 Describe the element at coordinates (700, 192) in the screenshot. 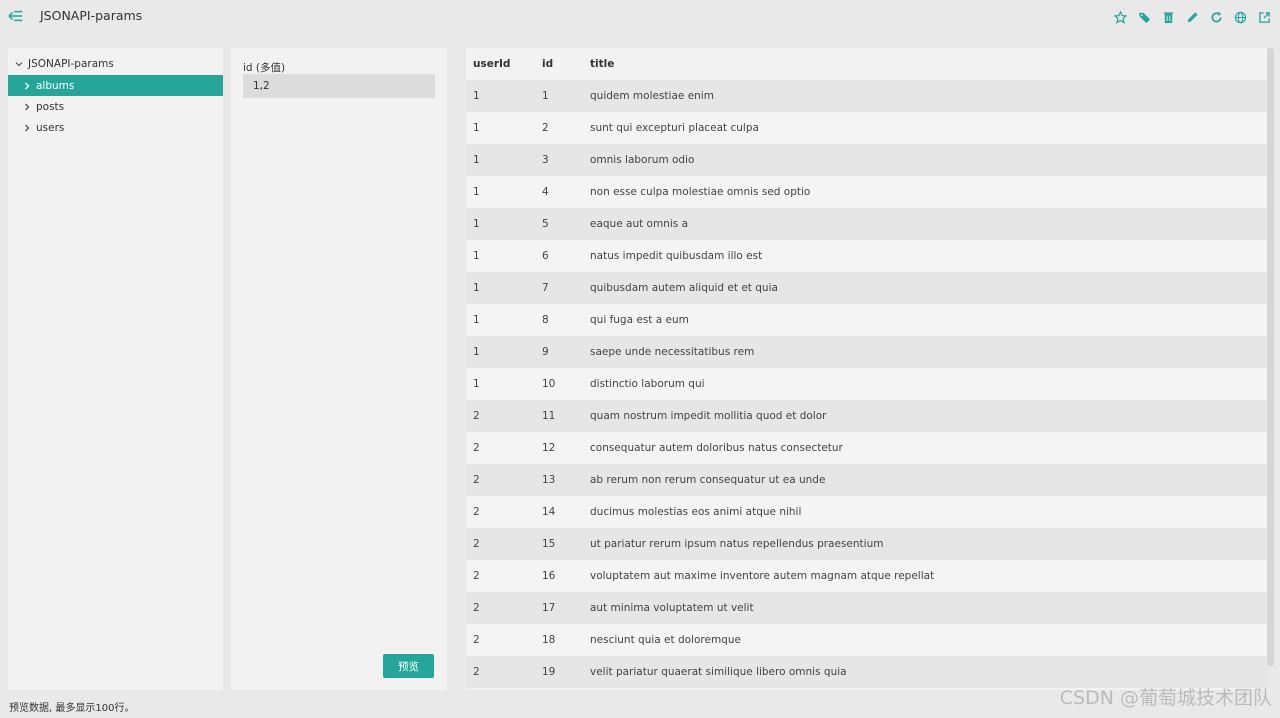

I see `cell-title: non esse culpa molestiae omnis sed optio` at that location.